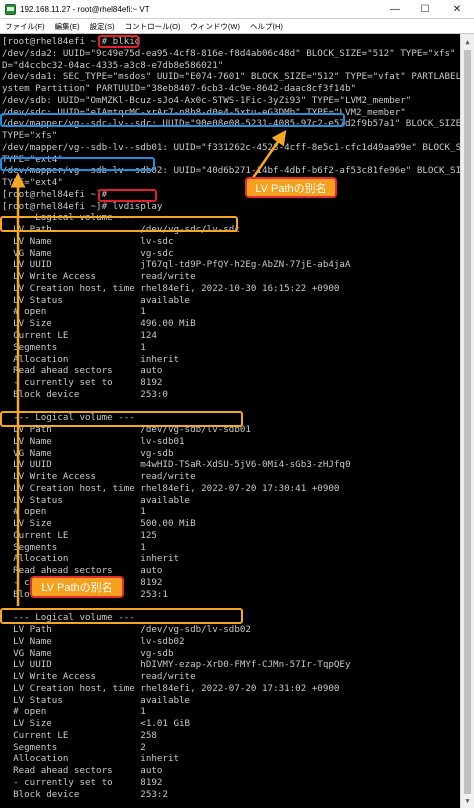 The height and width of the screenshot is (808, 474). What do you see at coordinates (118, 41) in the screenshot?
I see `highlight-blkid-command` at bounding box center [118, 41].